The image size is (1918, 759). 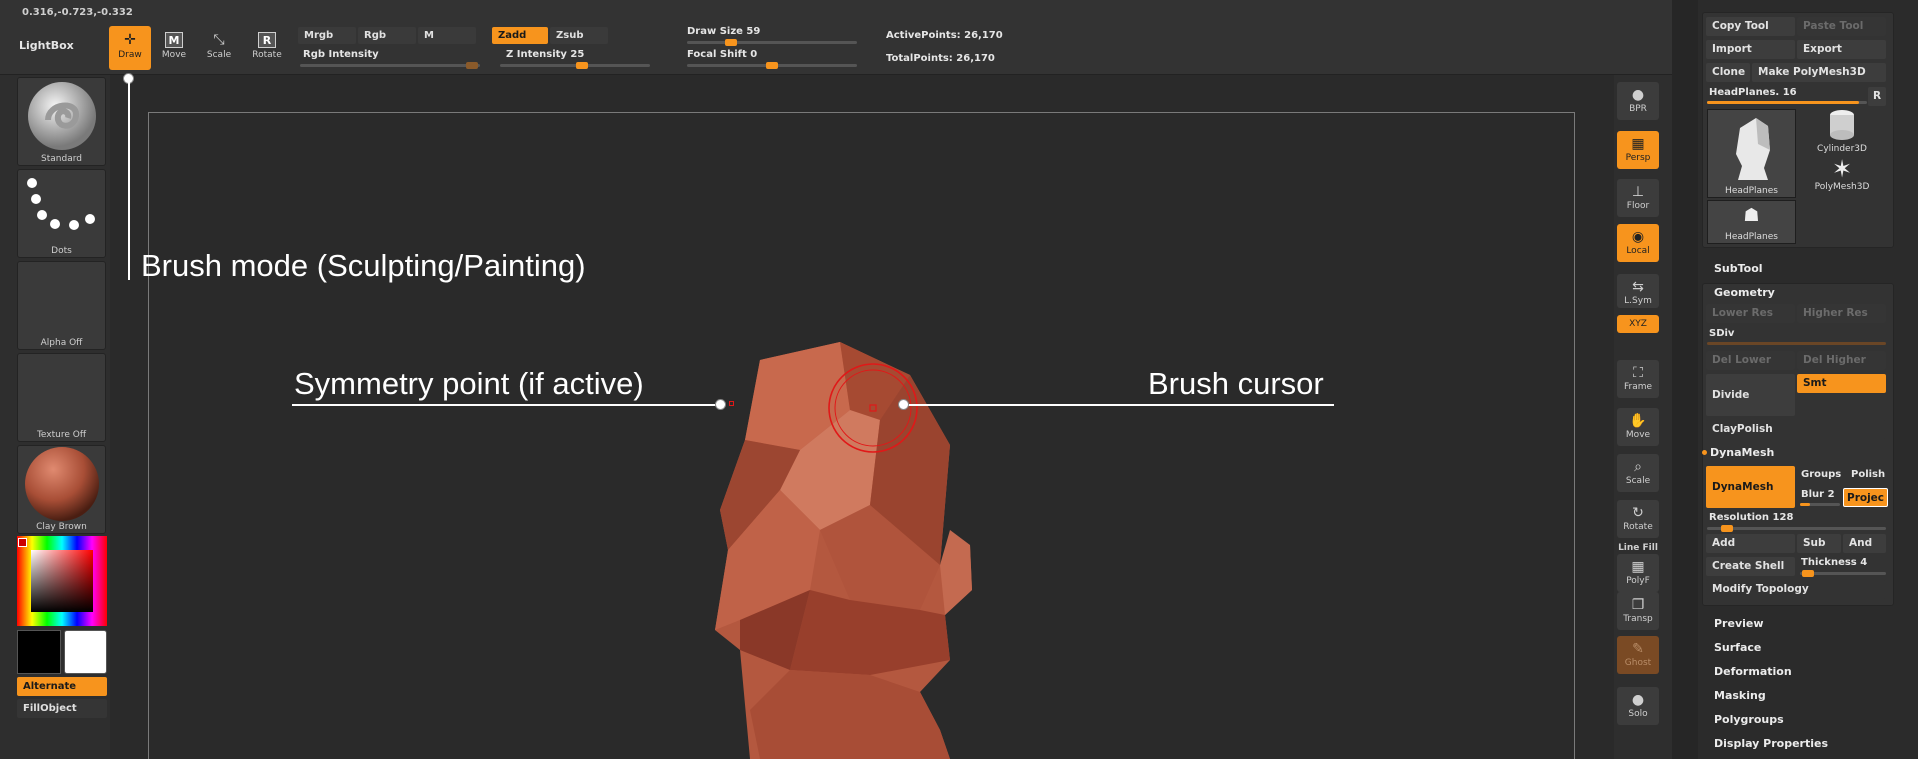 What do you see at coordinates (1751, 215) in the screenshot?
I see `head-small-icon: ☗` at bounding box center [1751, 215].